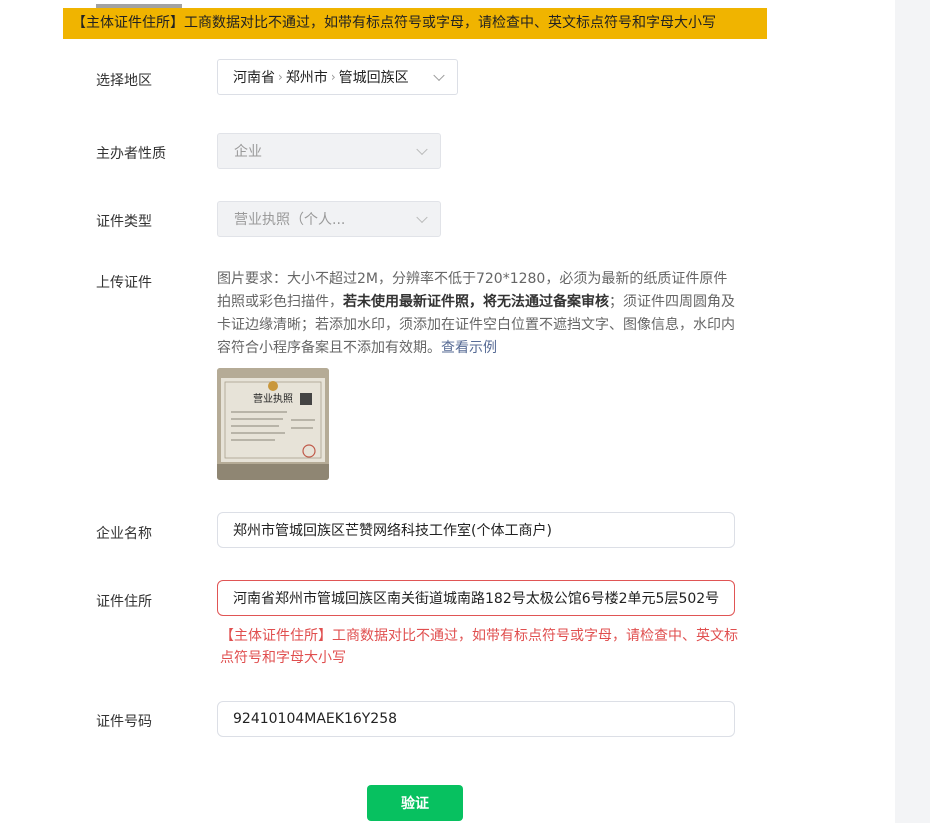 Image resolution: width=930 pixels, height=823 pixels. I want to click on organizer-type-value: 企业, so click(248, 152).